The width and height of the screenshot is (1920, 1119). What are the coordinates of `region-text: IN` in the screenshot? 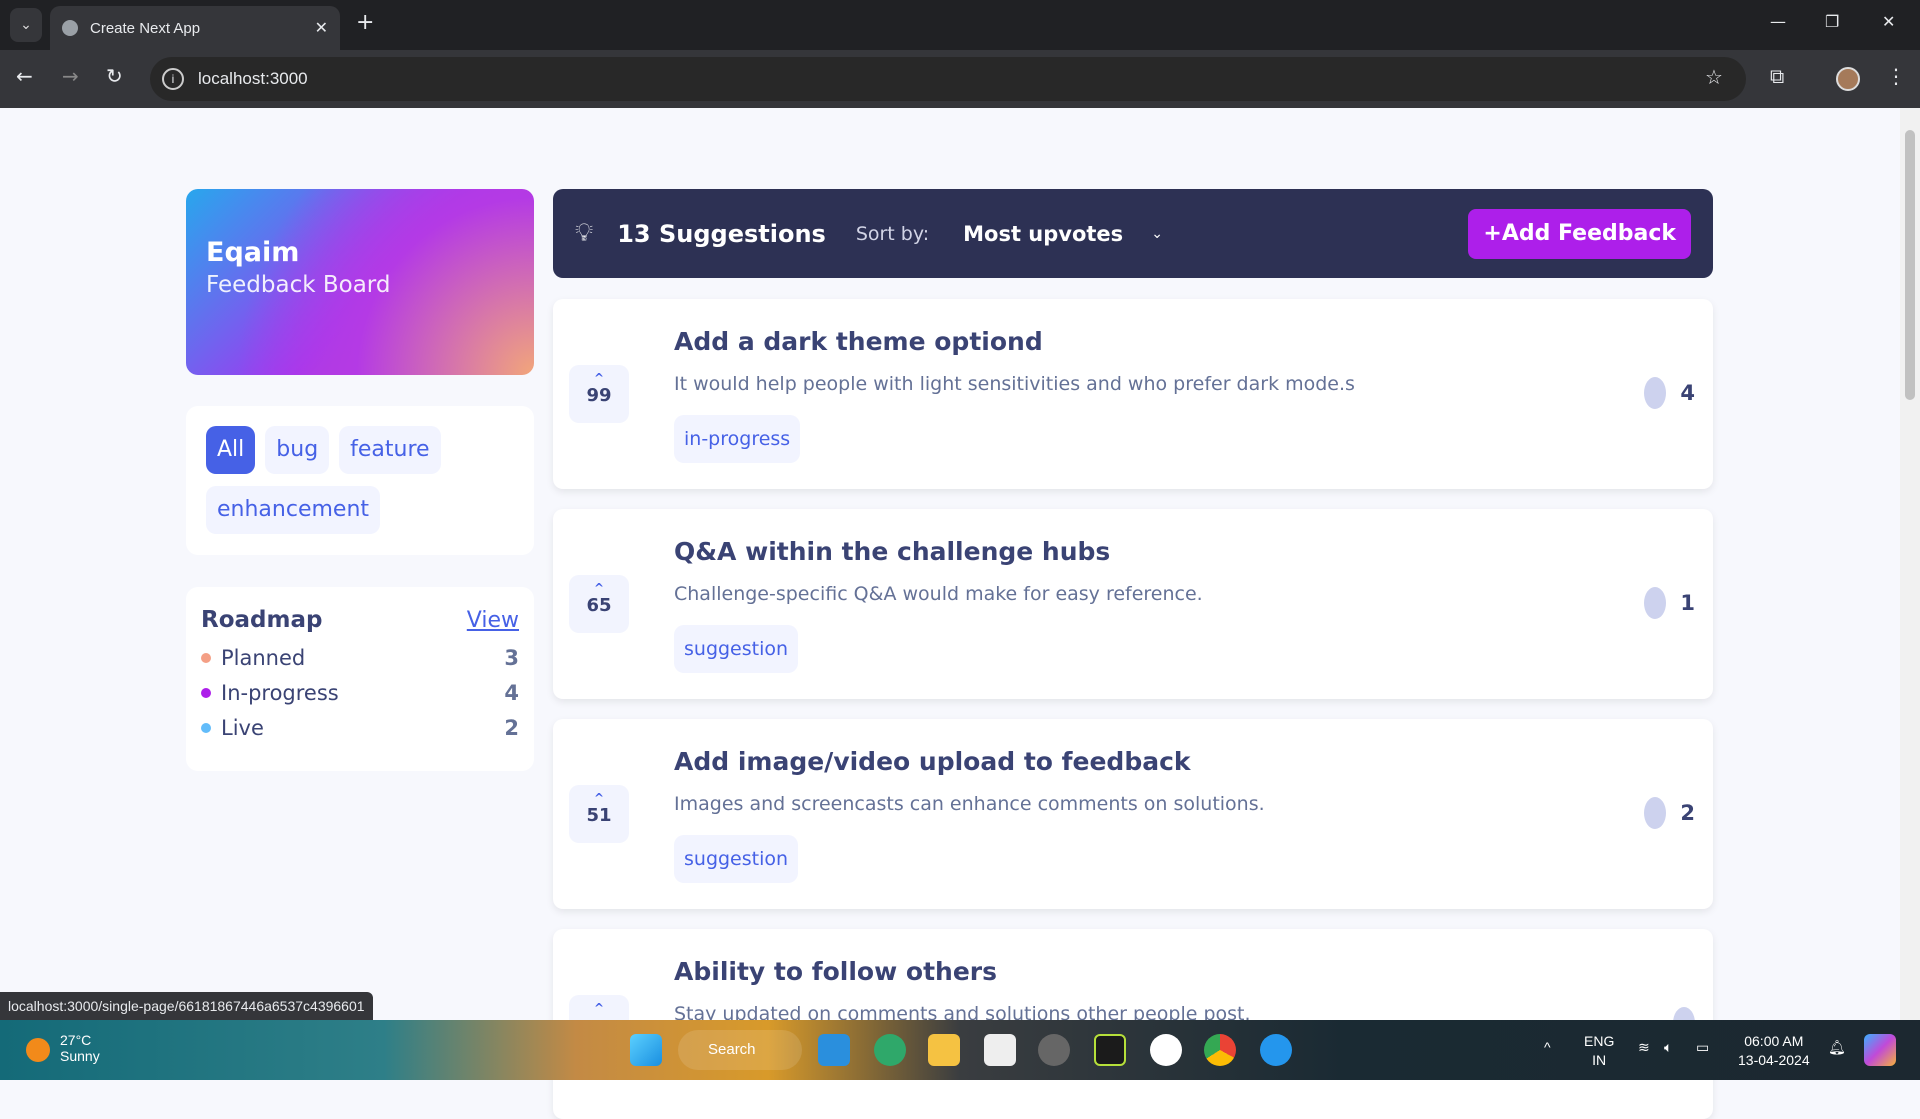 It's located at (1599, 1060).